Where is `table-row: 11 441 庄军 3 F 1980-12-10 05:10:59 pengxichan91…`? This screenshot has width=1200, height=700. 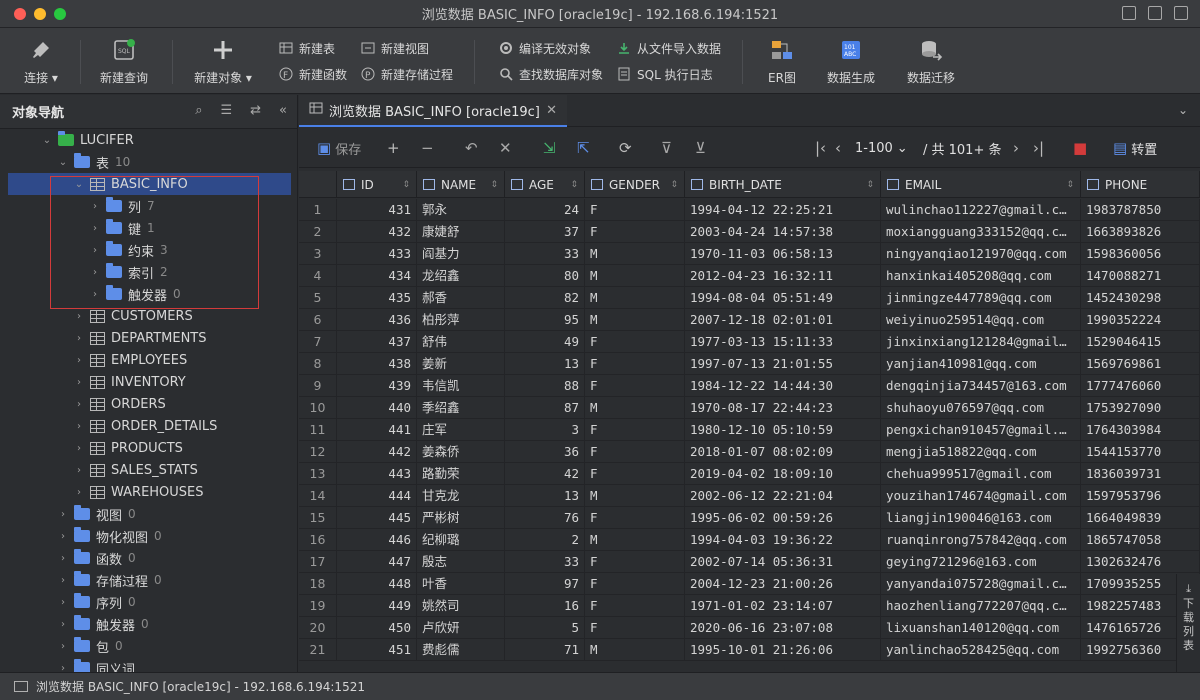 table-row: 11 441 庄军 3 F 1980-12-10 05:10:59 pengxichan91… is located at coordinates (749, 430).